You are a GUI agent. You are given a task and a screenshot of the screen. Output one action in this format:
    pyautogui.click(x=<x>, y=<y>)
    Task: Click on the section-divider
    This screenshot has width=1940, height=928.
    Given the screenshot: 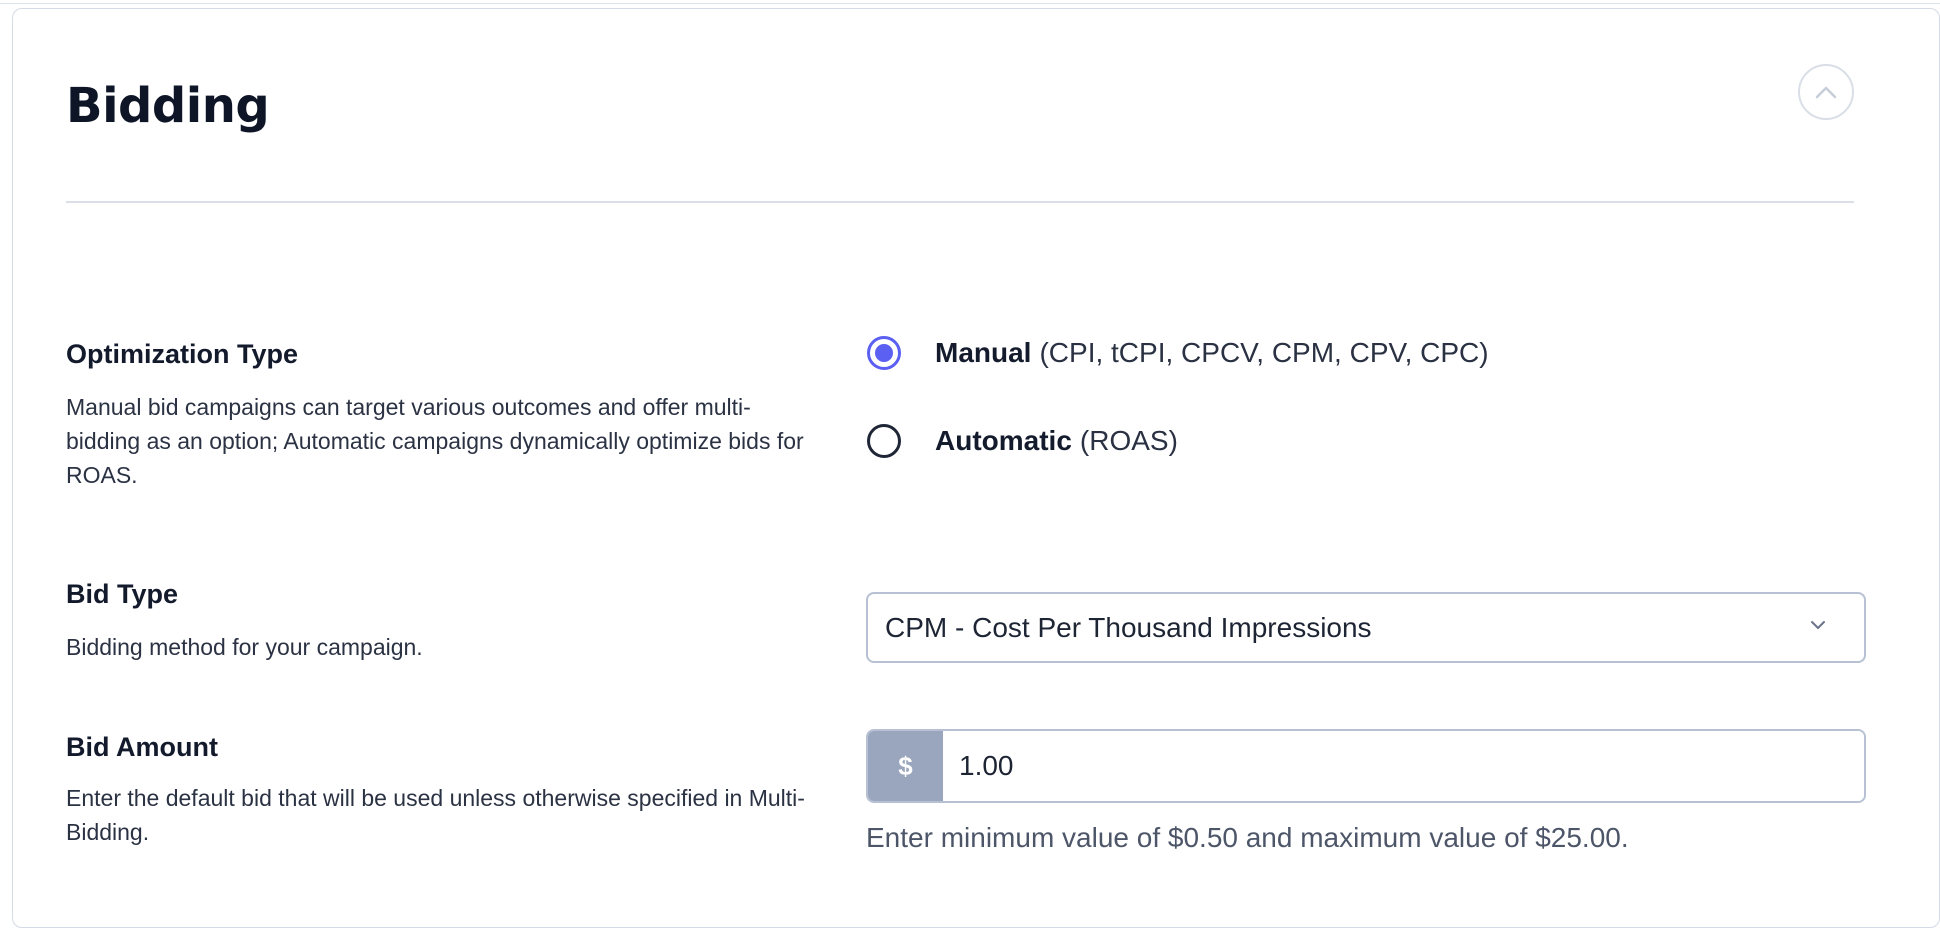 What is the action you would take?
    pyautogui.click(x=960, y=202)
    